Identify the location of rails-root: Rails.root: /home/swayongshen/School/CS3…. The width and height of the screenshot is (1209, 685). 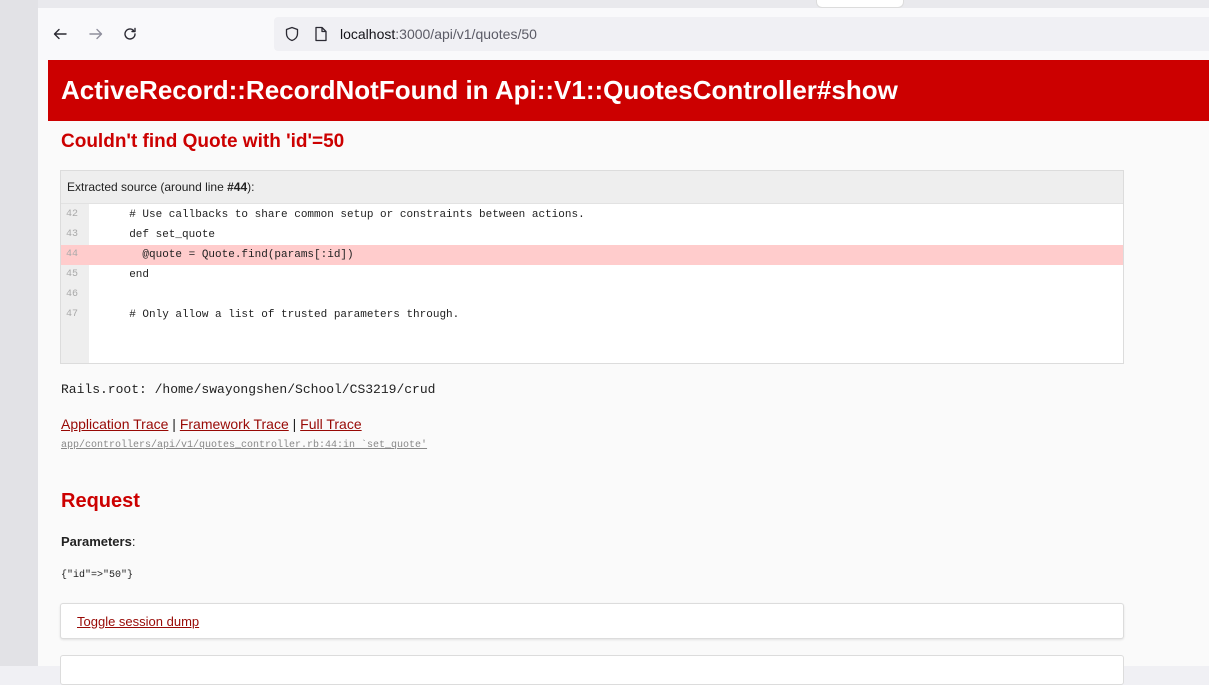
(248, 389).